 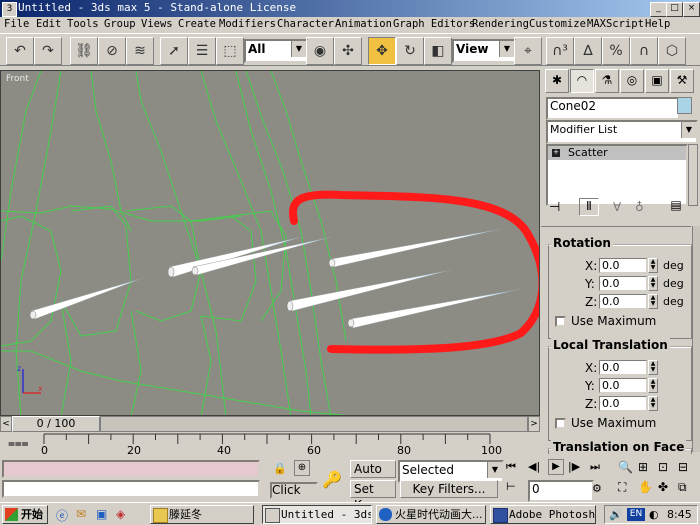 I want to click on stack-item-scatter: + Scatter, so click(x=617, y=153).